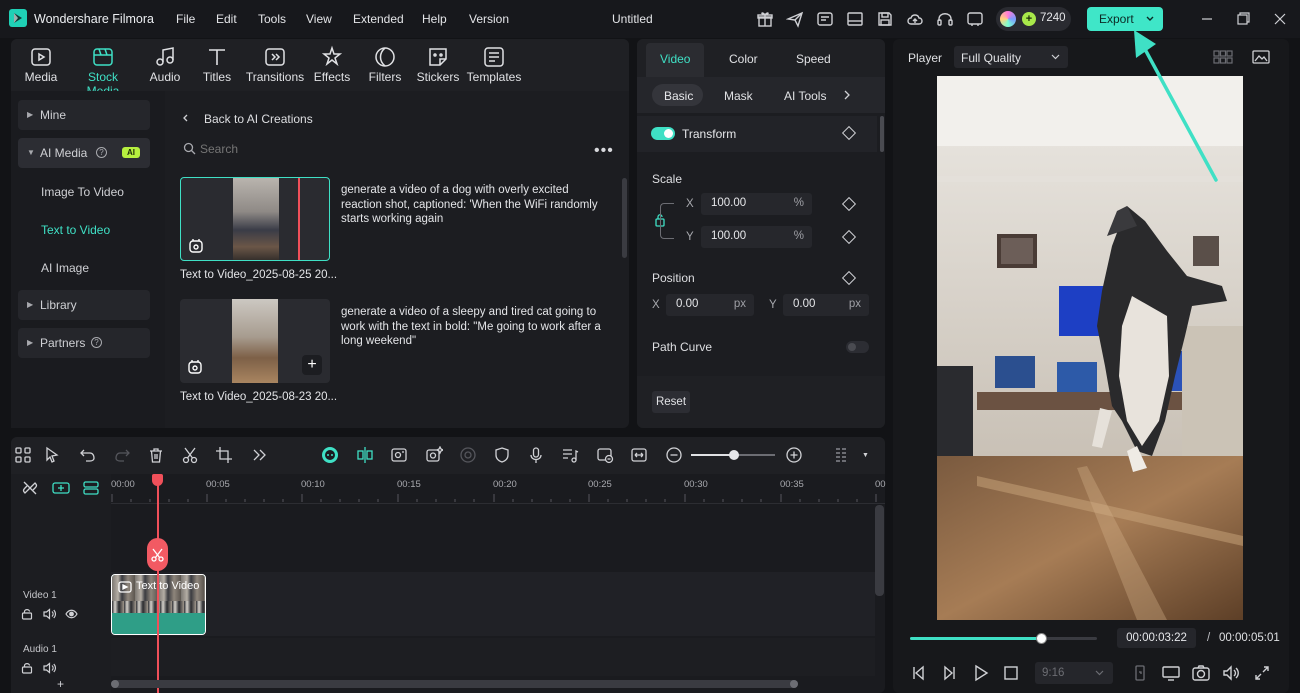 The height and width of the screenshot is (693, 1300). I want to click on credits-pill: + 7240, so click(1033, 19).